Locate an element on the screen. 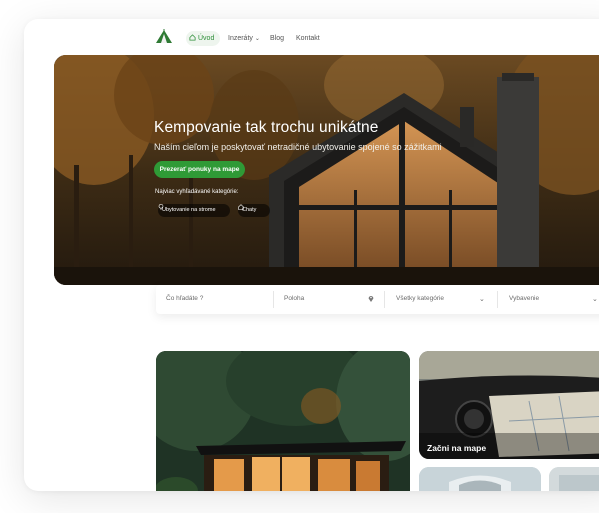  nav-ads: Inzeráty ⌄ is located at coordinates (244, 38).